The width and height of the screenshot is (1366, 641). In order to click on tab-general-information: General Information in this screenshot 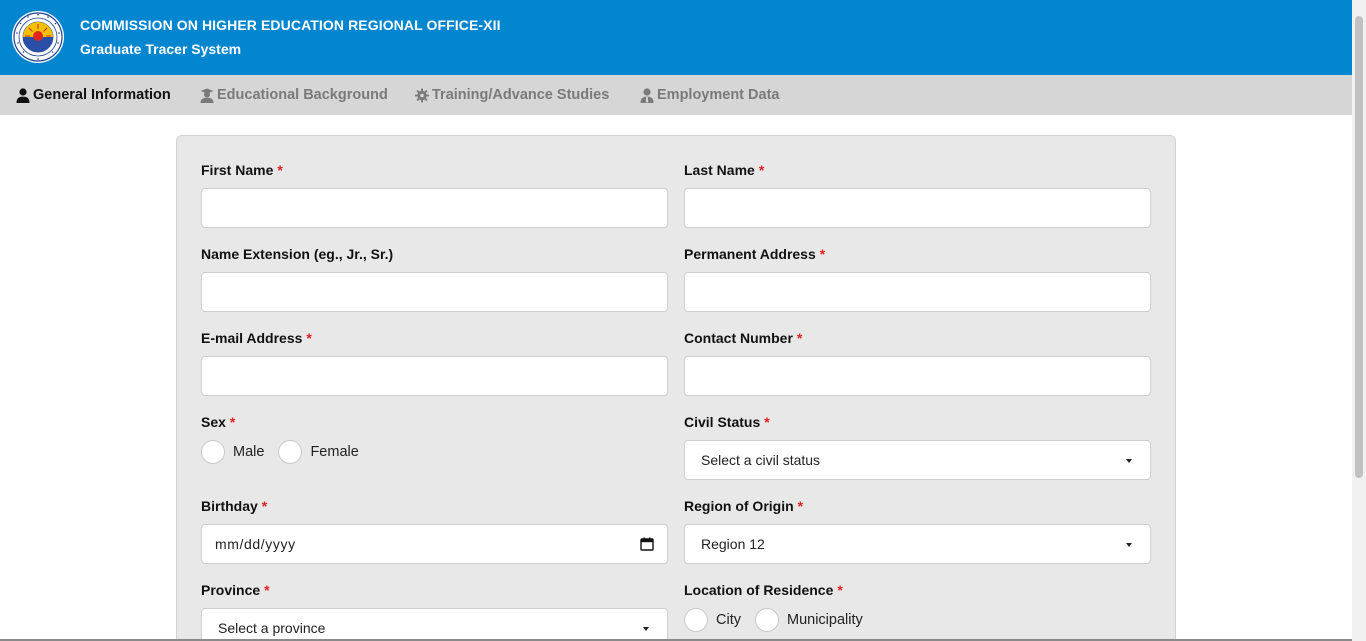, I will do `click(93, 95)`.